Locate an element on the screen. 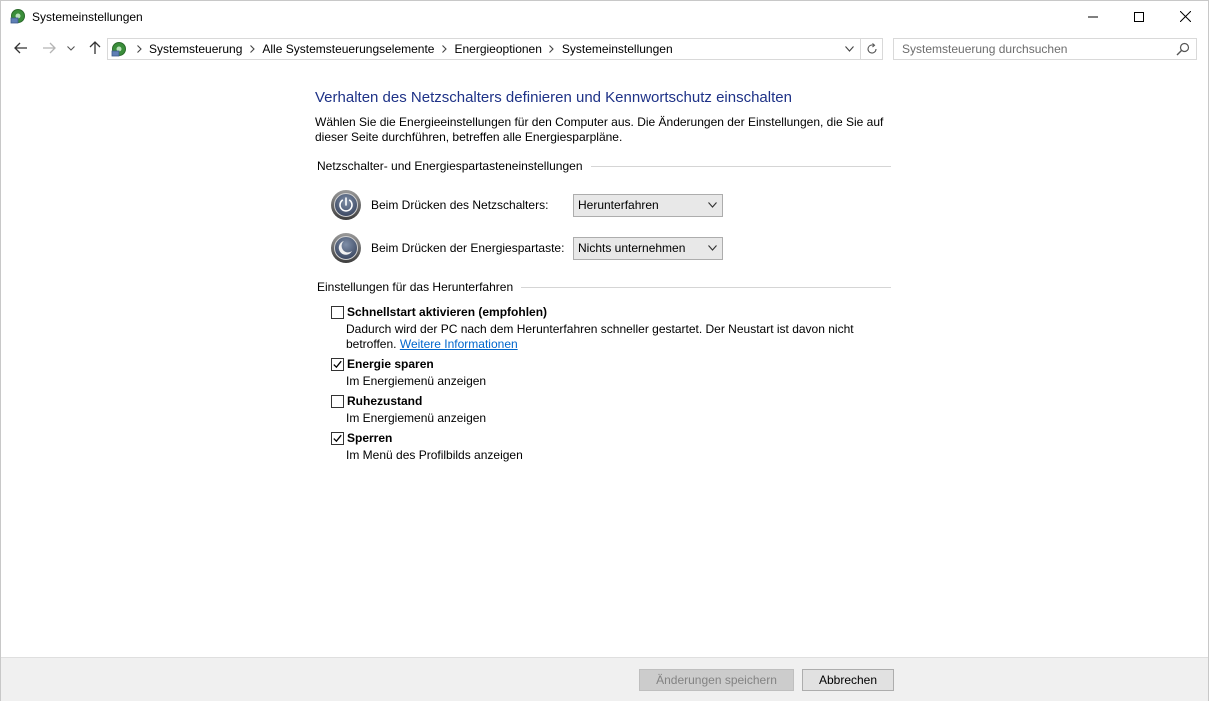  lock-label: Sperren is located at coordinates (369, 438).